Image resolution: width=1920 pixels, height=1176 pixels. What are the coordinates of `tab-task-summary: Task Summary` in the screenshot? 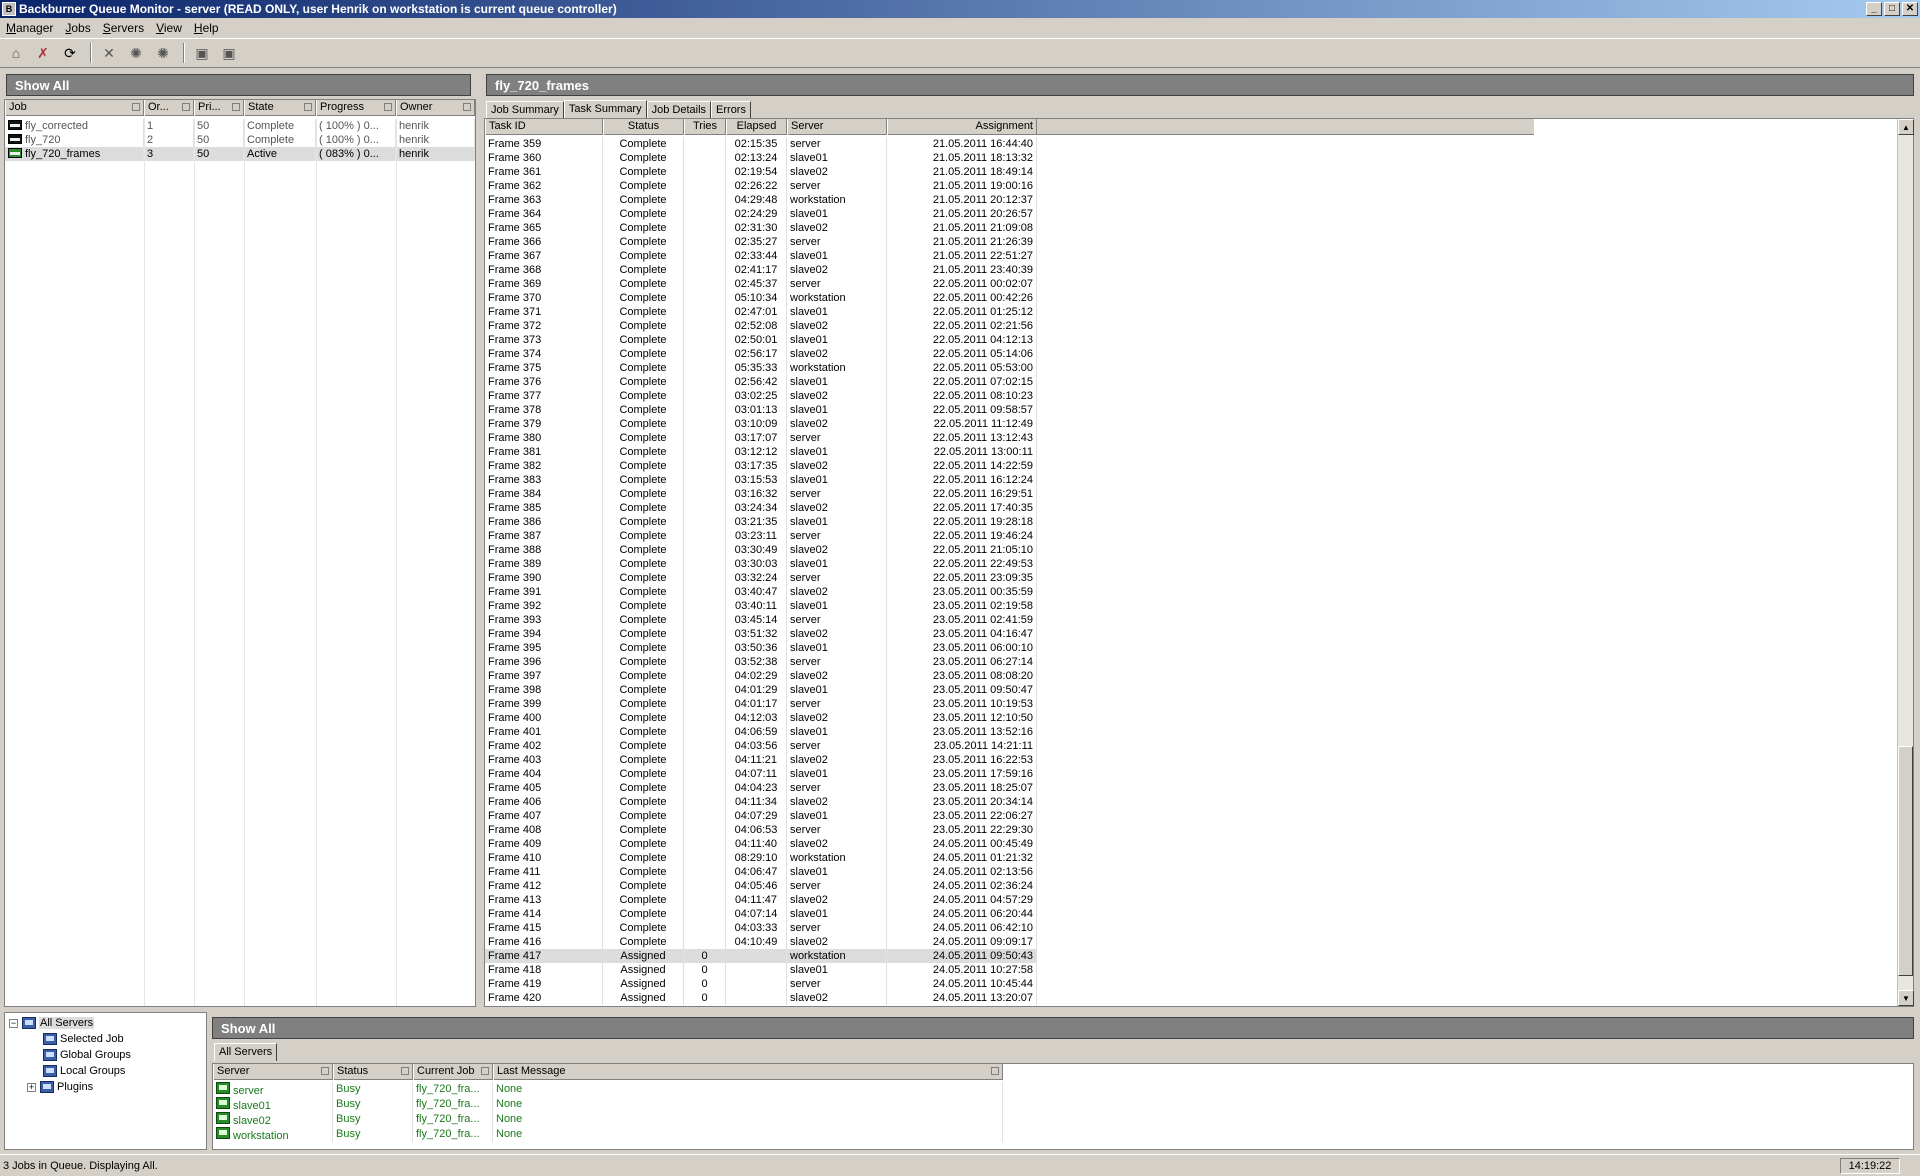 It's located at (605, 109).